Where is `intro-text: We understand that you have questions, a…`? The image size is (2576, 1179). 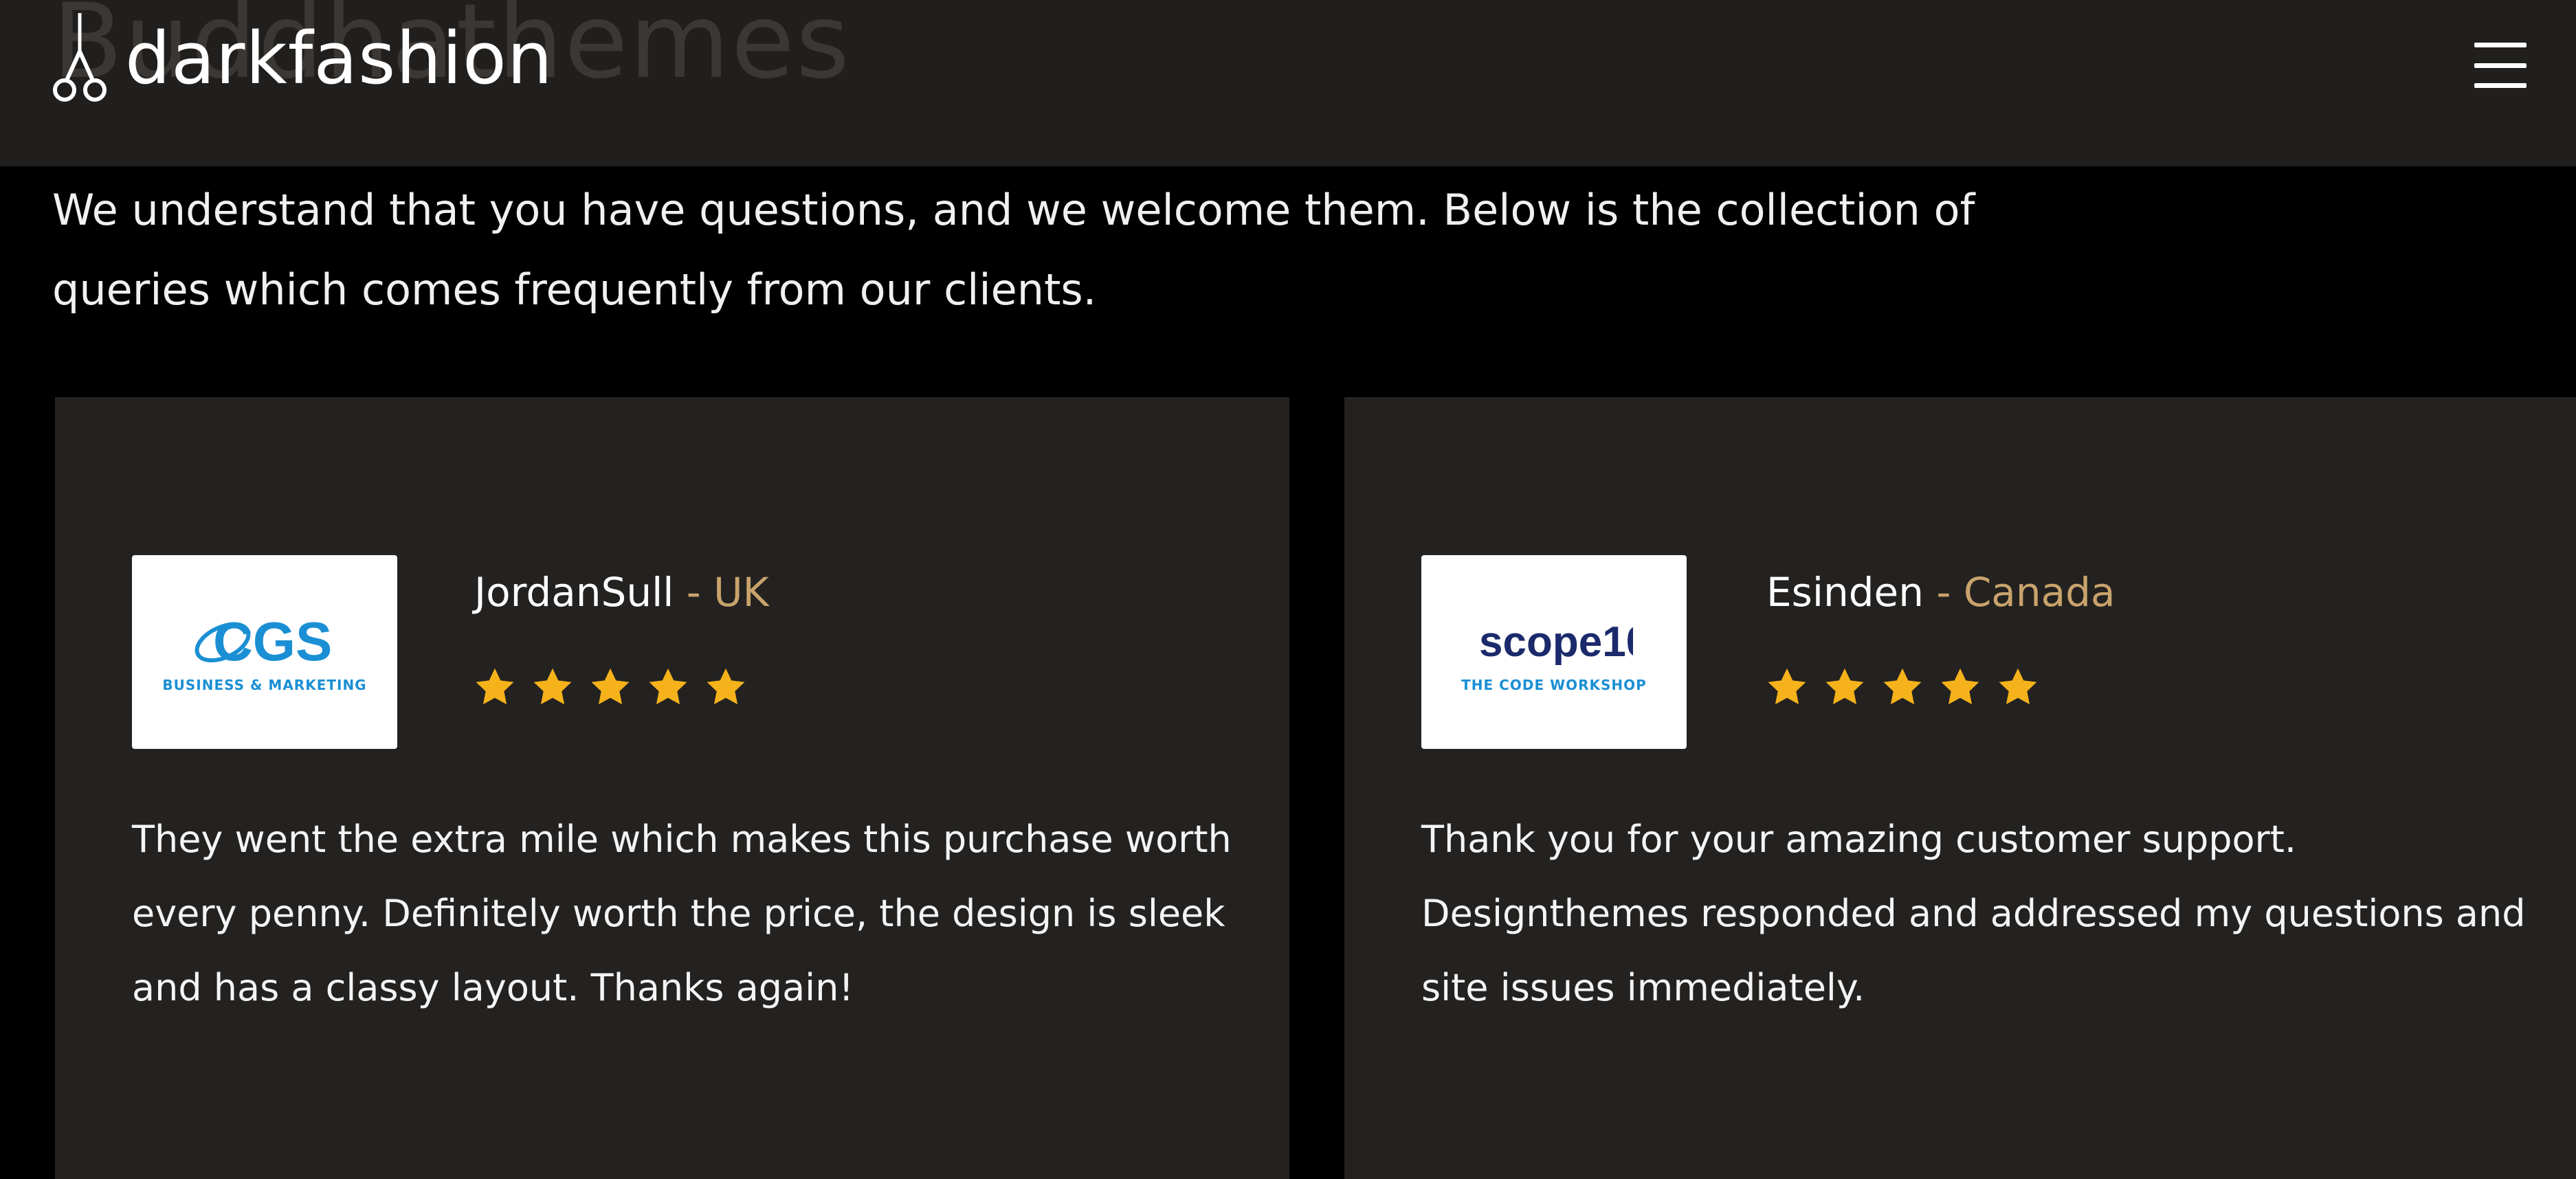 intro-text: We understand that you have questions, a… is located at coordinates (1013, 250).